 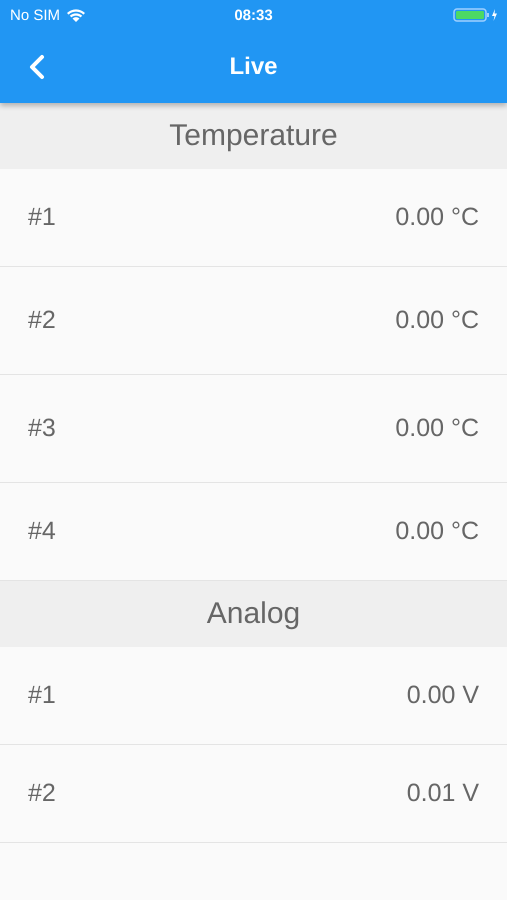 I want to click on battery-charging-icon, so click(x=476, y=15).